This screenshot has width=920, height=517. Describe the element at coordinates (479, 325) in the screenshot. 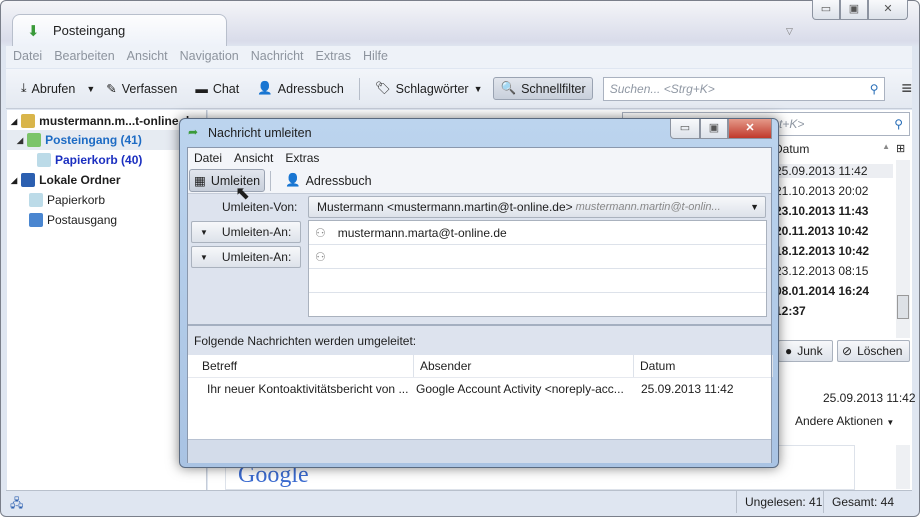

I see `splitter` at that location.